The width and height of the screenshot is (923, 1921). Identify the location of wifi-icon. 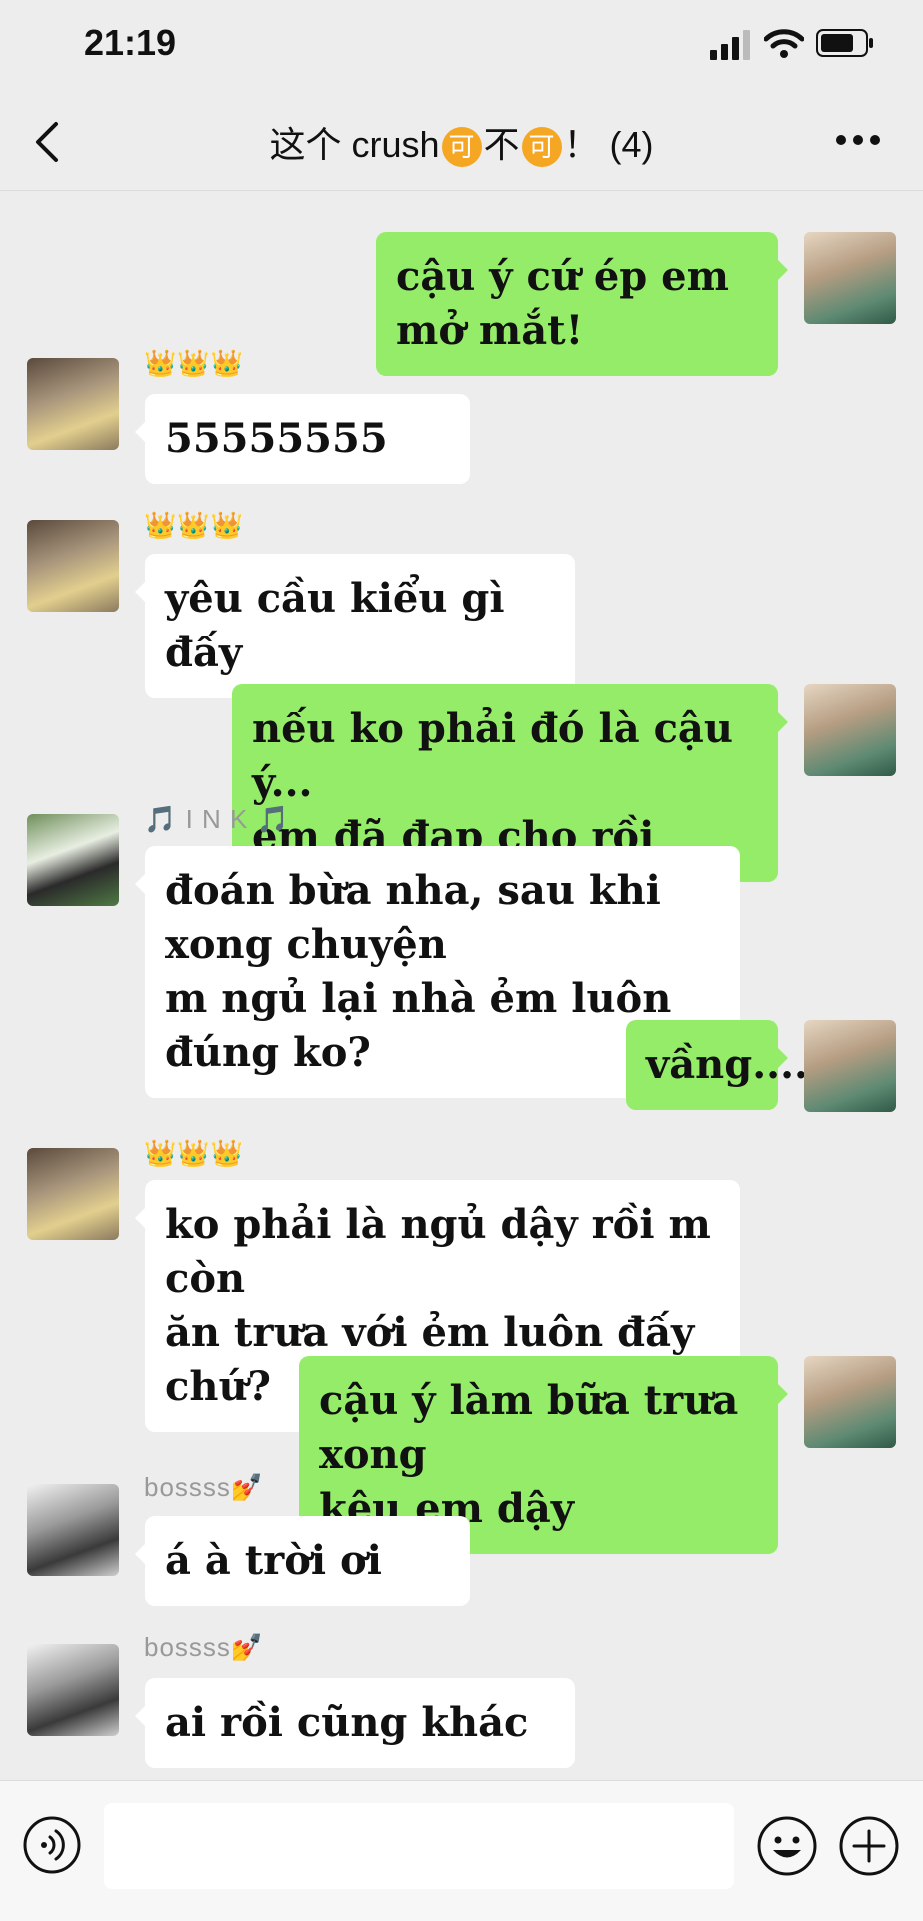
(784, 43).